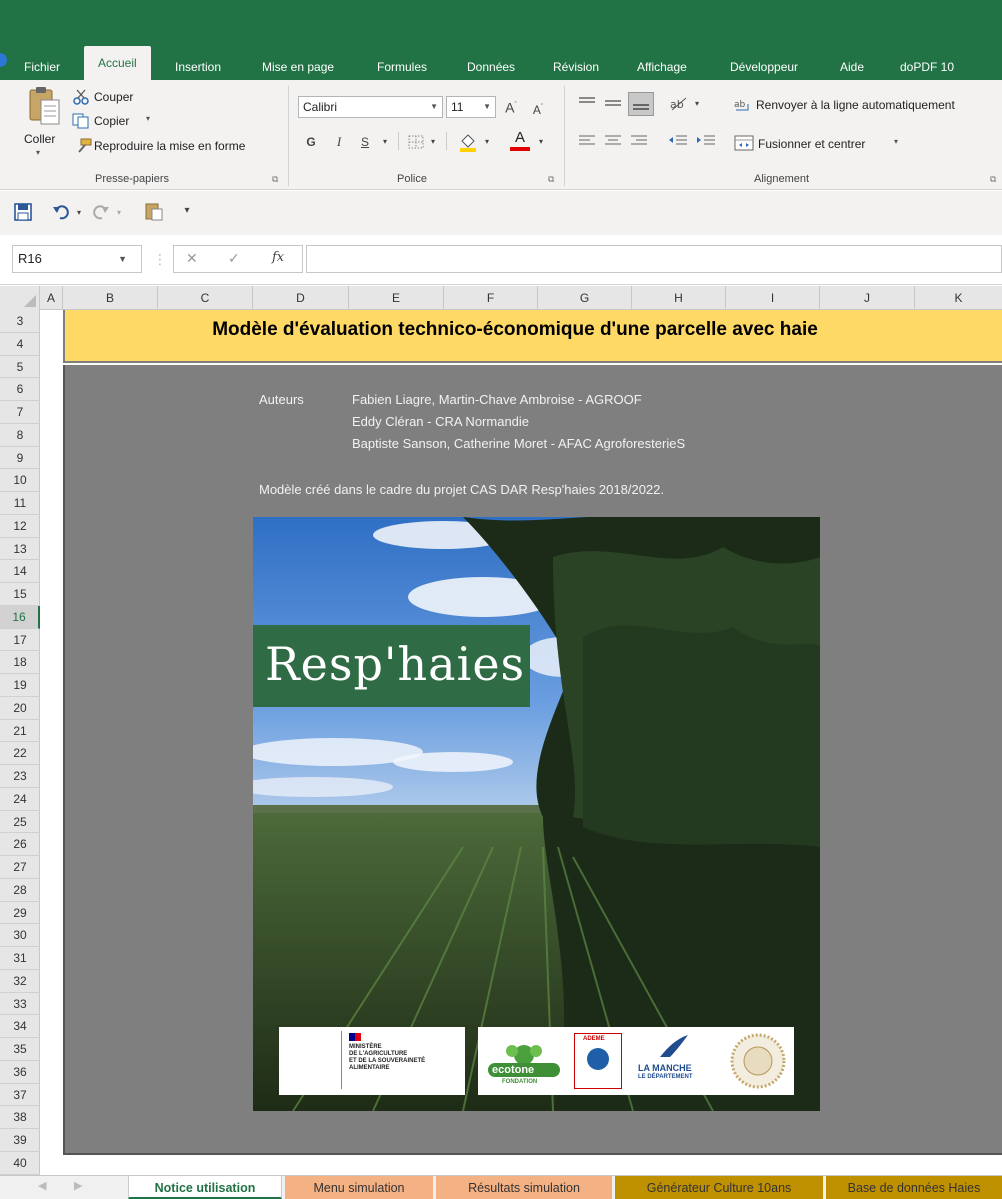 The height and width of the screenshot is (1199, 1002). I want to click on row-header: 3, so click(20, 321).